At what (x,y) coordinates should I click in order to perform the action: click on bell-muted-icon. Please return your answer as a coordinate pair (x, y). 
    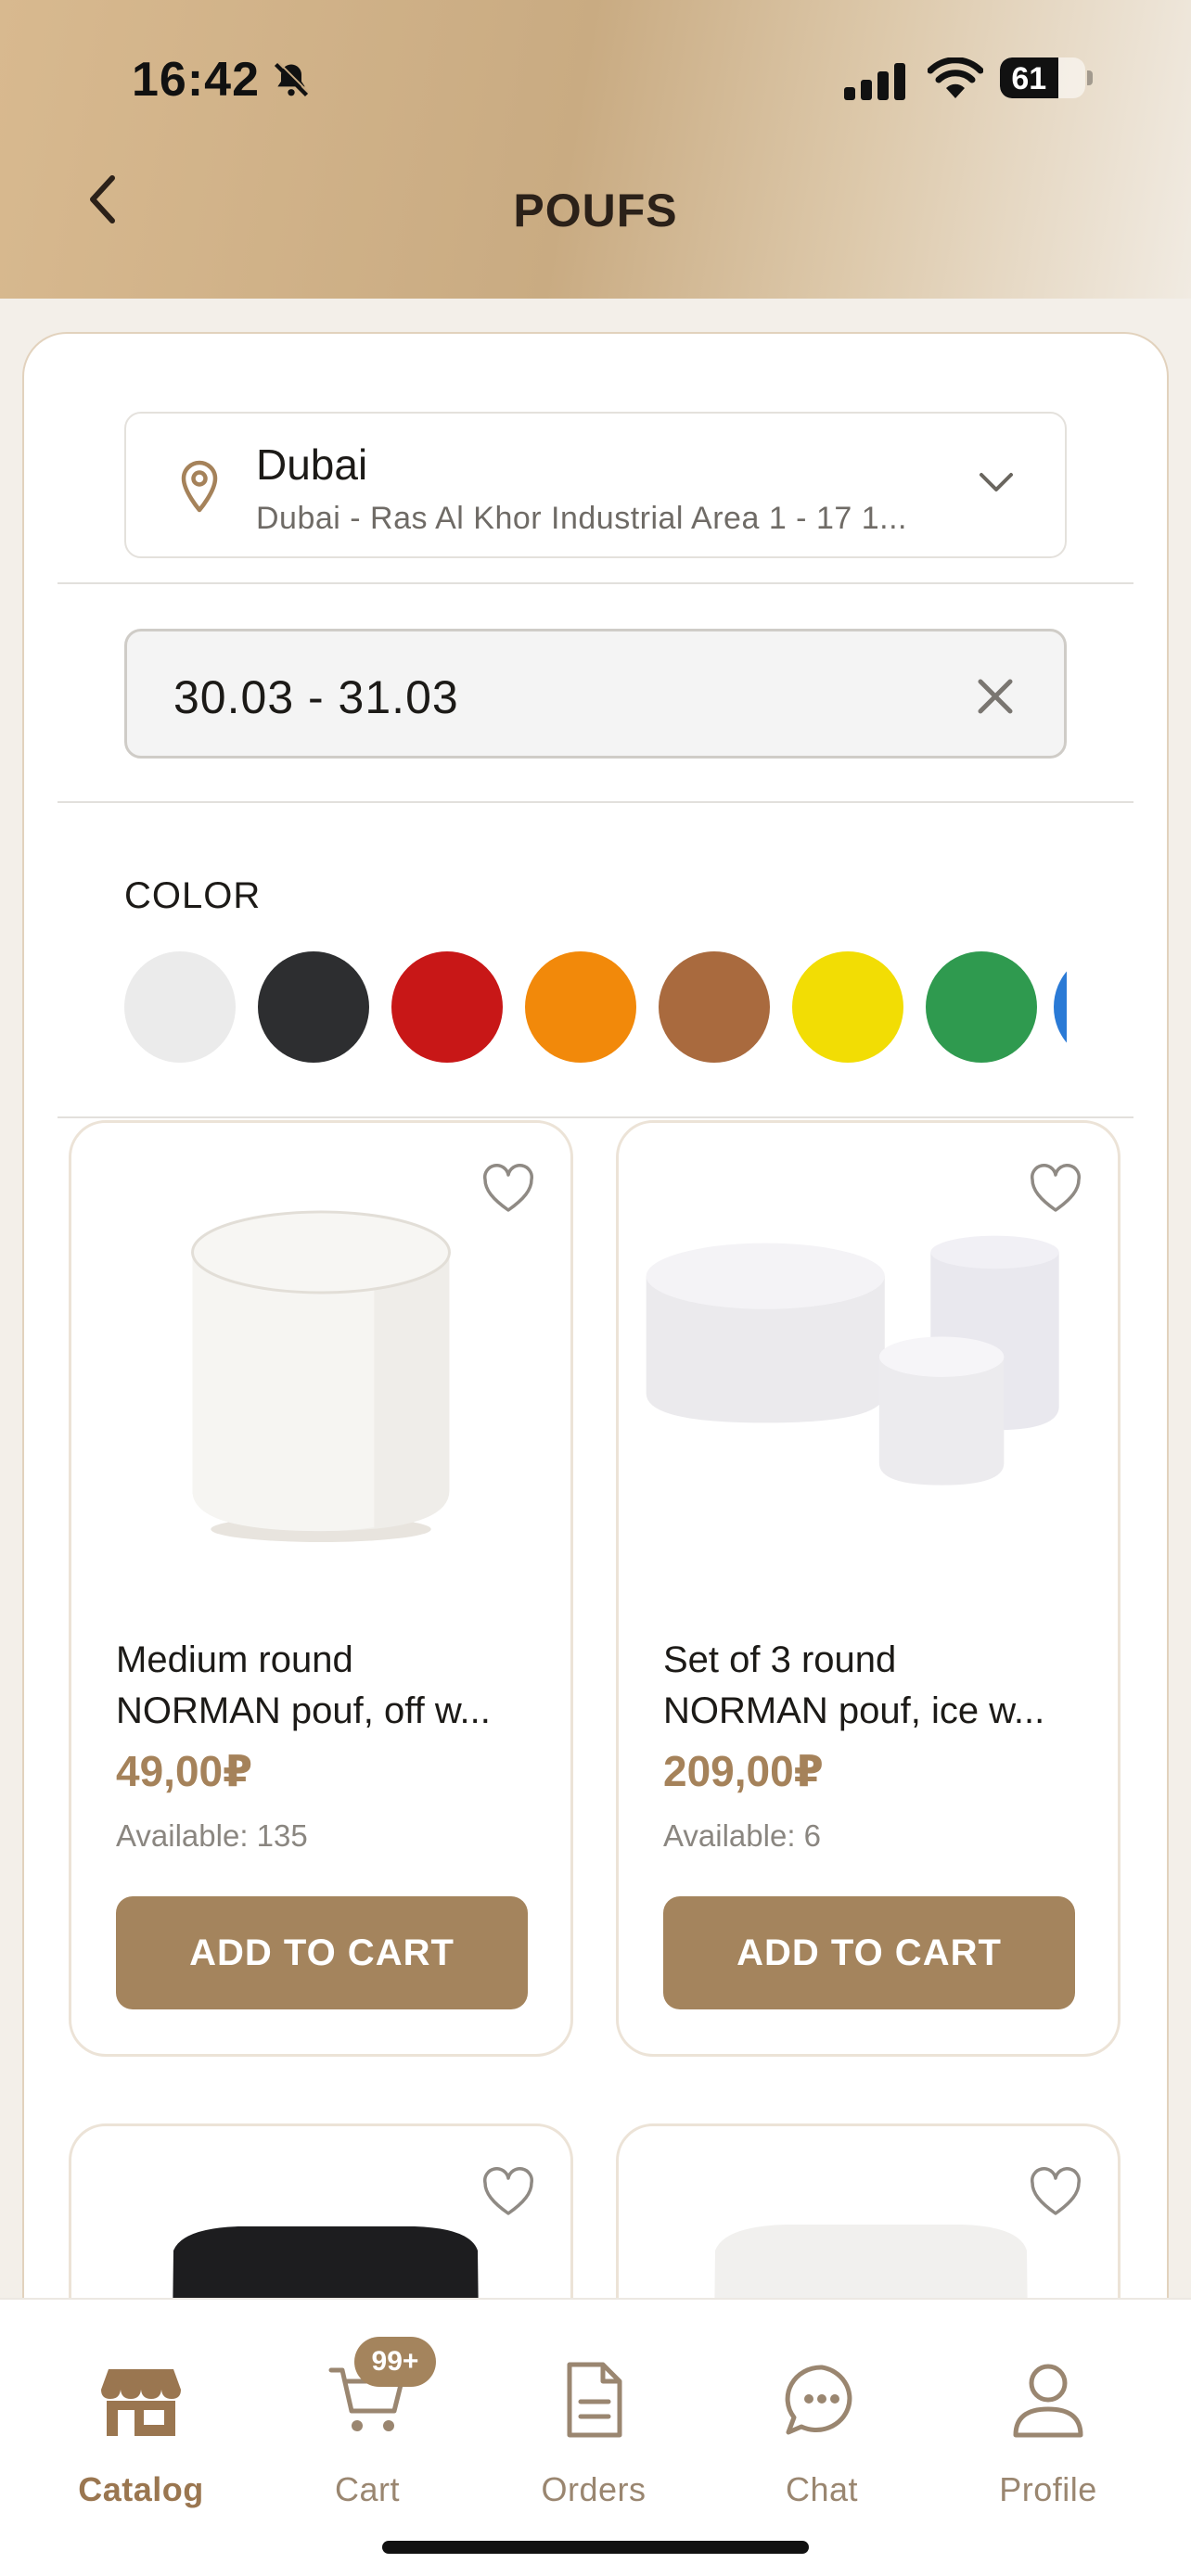
    Looking at the image, I should click on (292, 79).